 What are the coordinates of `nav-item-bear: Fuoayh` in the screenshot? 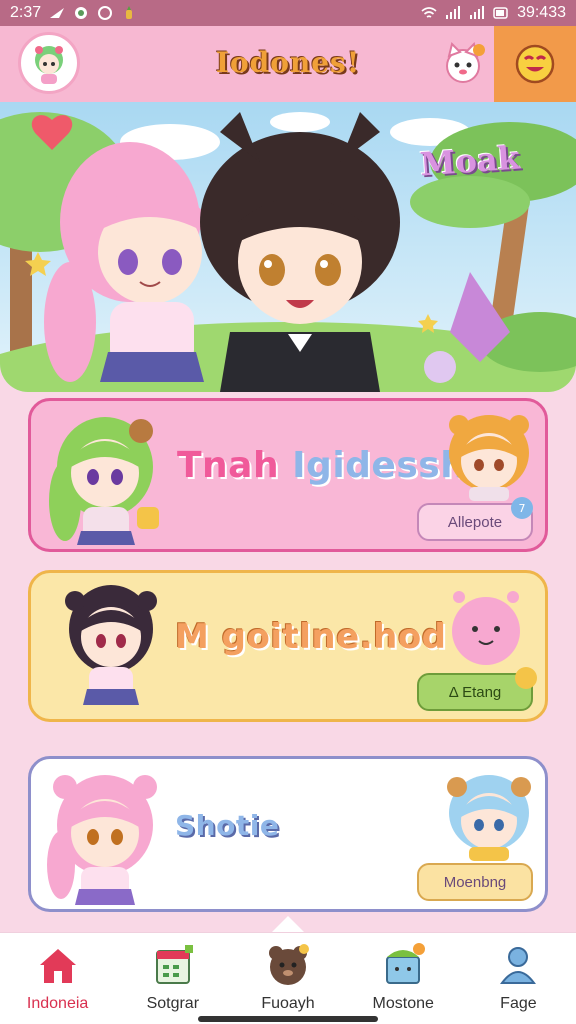 It's located at (287, 978).